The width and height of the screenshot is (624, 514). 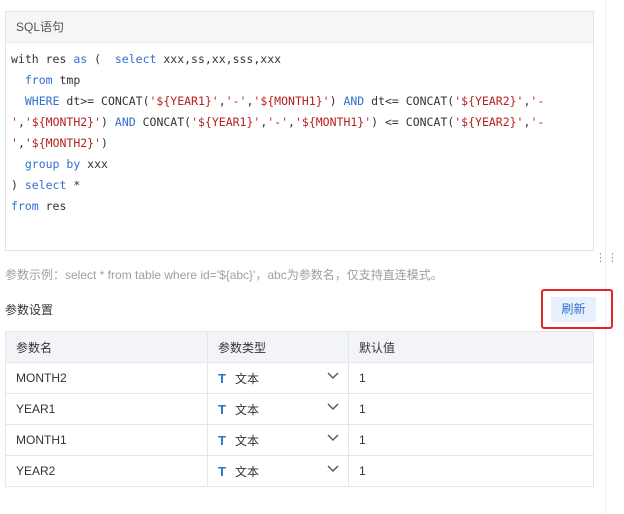 I want to click on column-header-name: 参数名, so click(x=106, y=347).